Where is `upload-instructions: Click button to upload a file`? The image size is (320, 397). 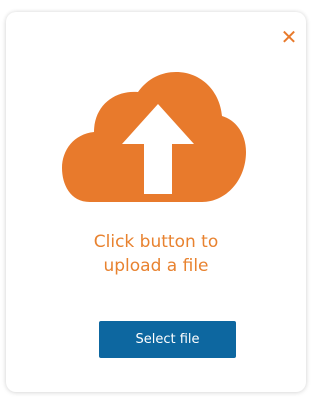 upload-instructions: Click button to upload a file is located at coordinates (156, 254).